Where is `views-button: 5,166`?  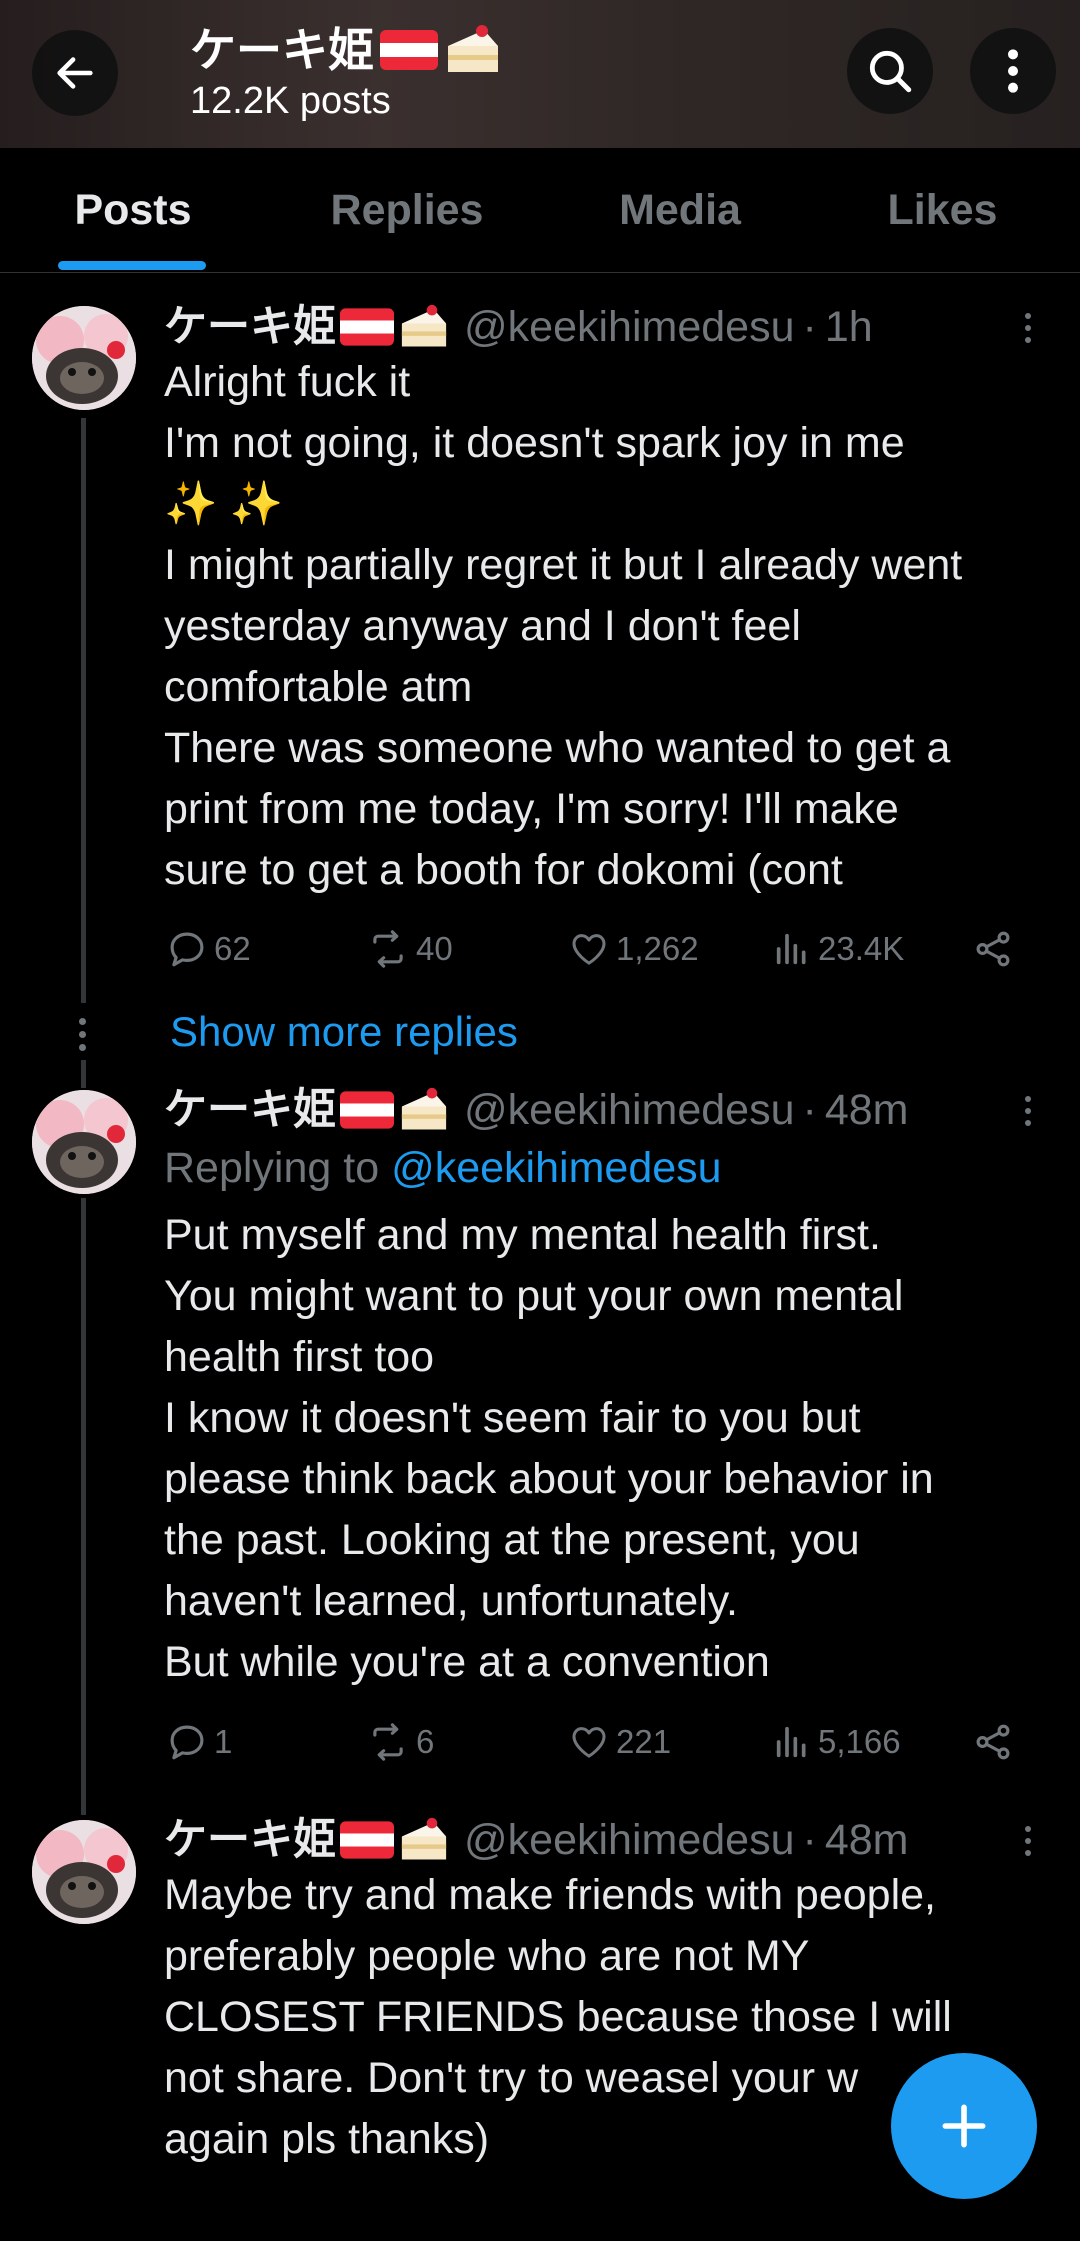
views-button: 5,166 is located at coordinates (836, 1742).